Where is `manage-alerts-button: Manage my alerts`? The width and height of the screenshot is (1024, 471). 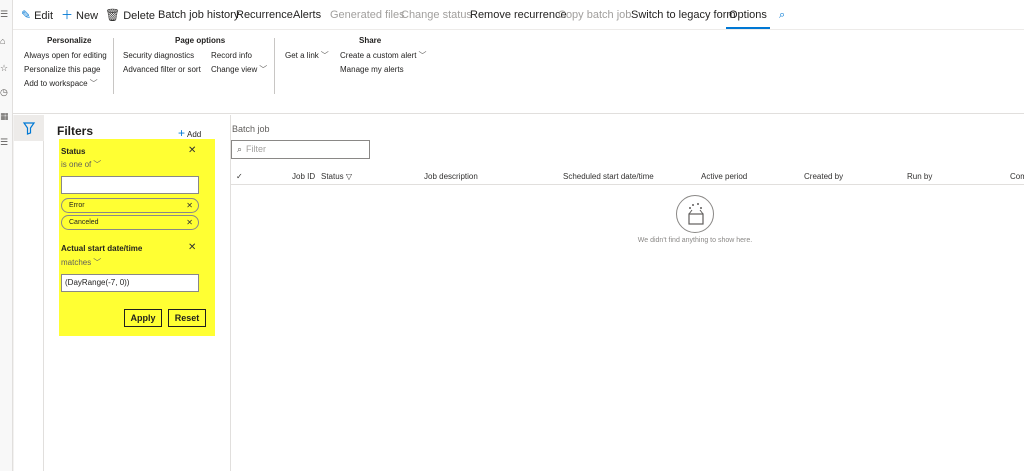
manage-alerts-button: Manage my alerts is located at coordinates (372, 70).